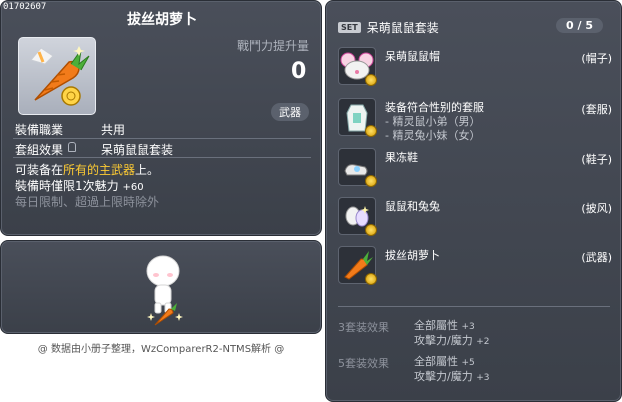  I want to click on piece-name: 果冻鞋, so click(401, 157).